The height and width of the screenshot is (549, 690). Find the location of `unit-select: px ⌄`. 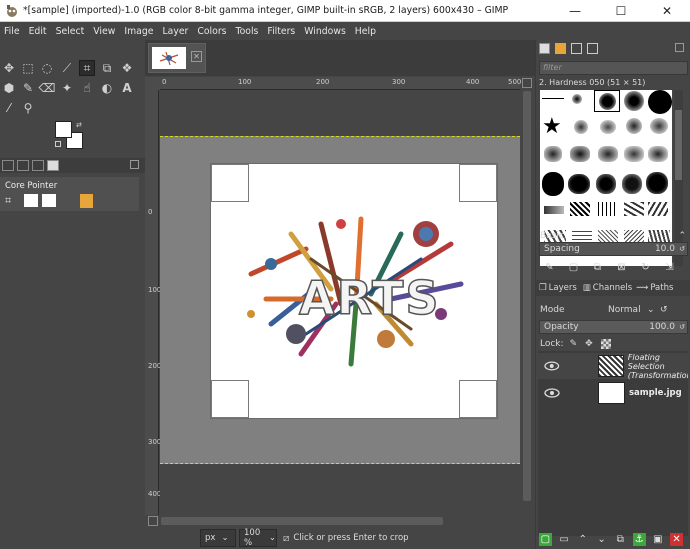

unit-select: px ⌄ is located at coordinates (218, 538).